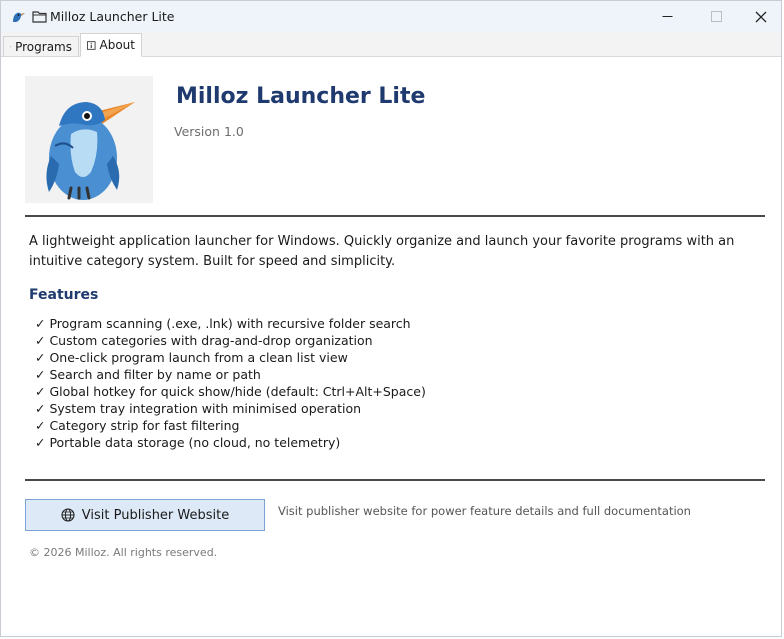 The image size is (784, 639). What do you see at coordinates (209, 131) in the screenshot?
I see `version-label: Version 1.0` at bounding box center [209, 131].